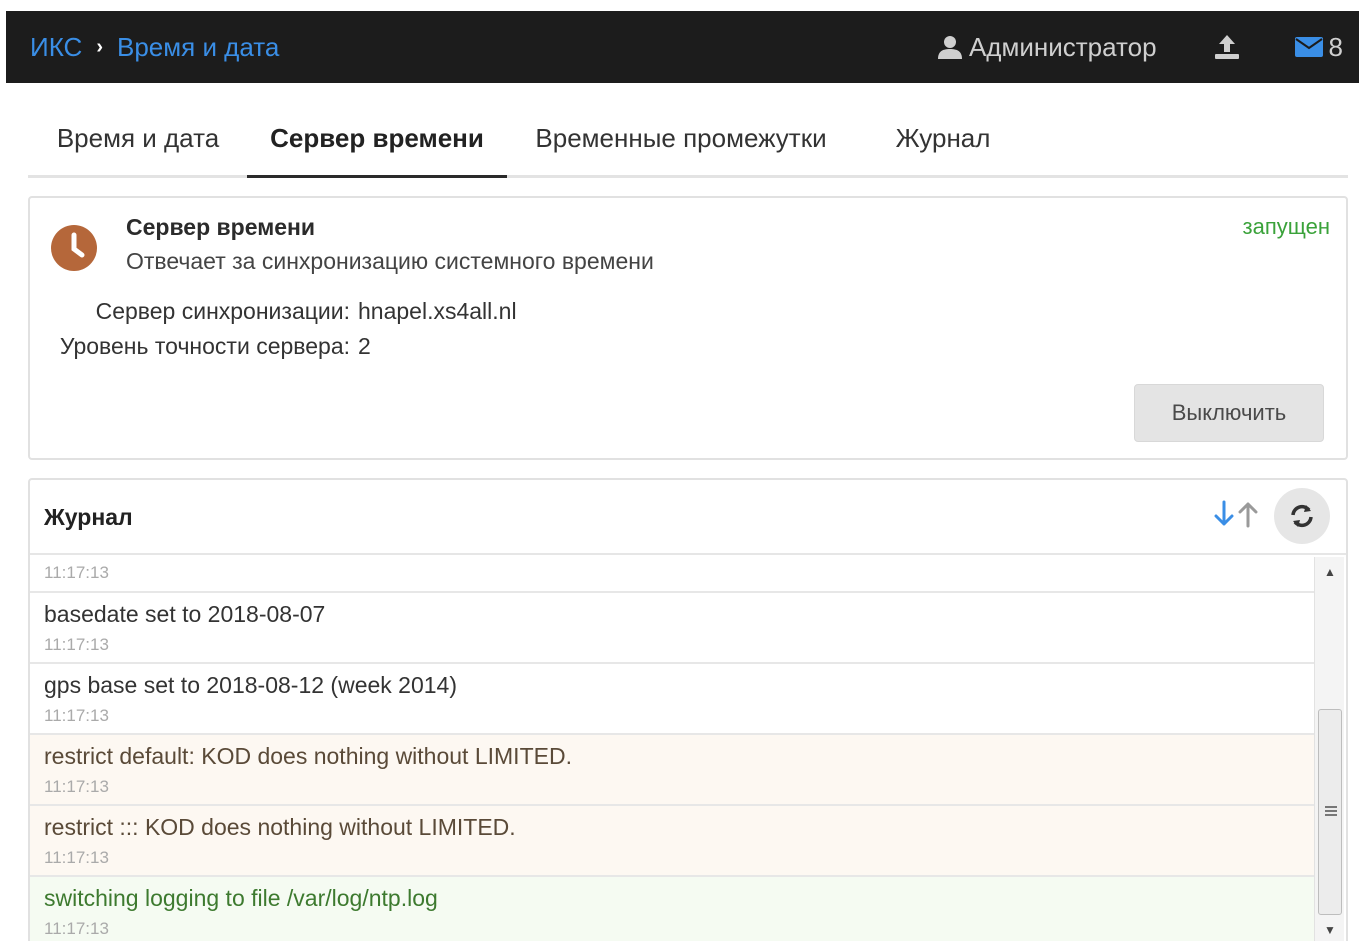  Describe the element at coordinates (1229, 413) in the screenshot. I see `disable-button: Выключить` at that location.